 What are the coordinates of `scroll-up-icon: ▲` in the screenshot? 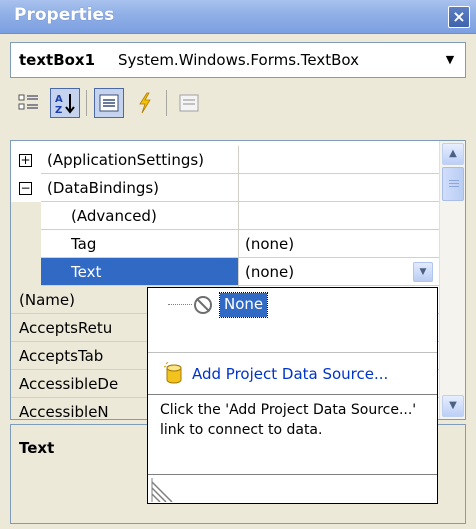 It's located at (453, 154).